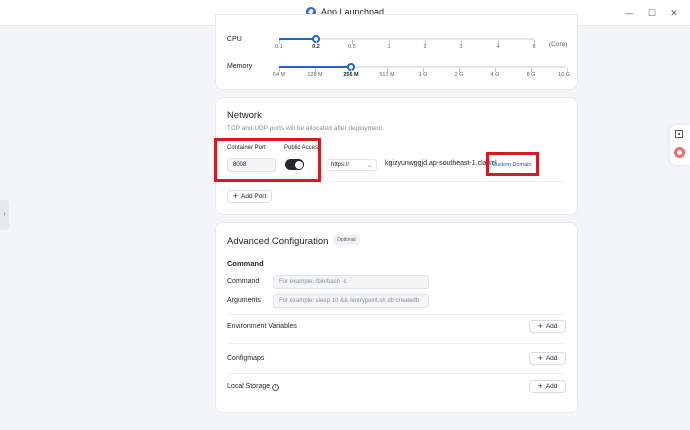 Image resolution: width=690 pixels, height=430 pixels. Describe the element at coordinates (278, 241) in the screenshot. I see `advanced-config-title: Advanced Configuration` at that location.